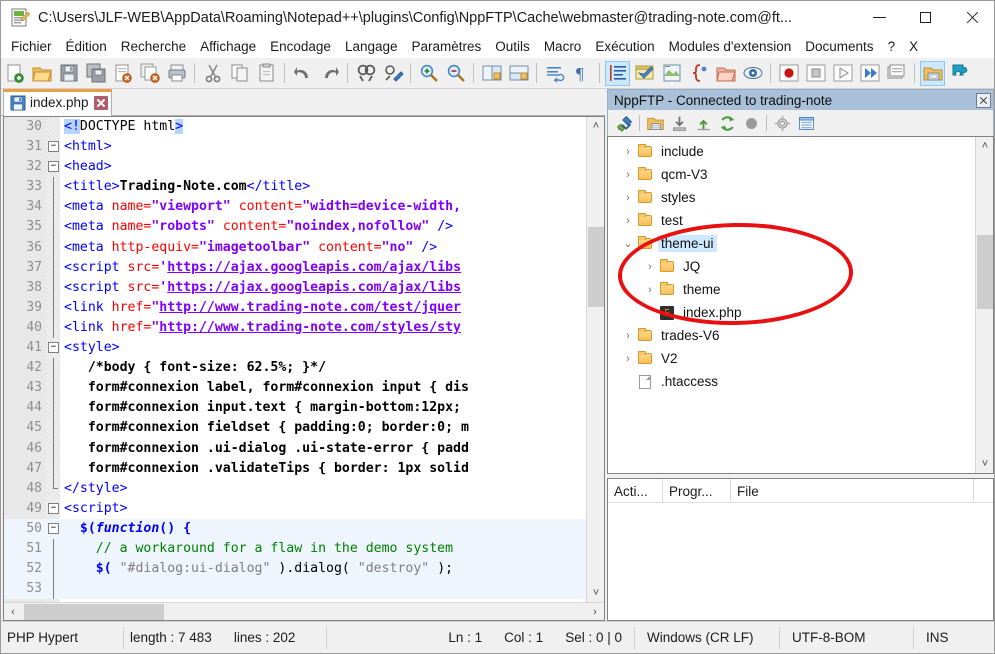  Describe the element at coordinates (984, 464) in the screenshot. I see `ftp-scroll-down-arrow: ˅` at that location.